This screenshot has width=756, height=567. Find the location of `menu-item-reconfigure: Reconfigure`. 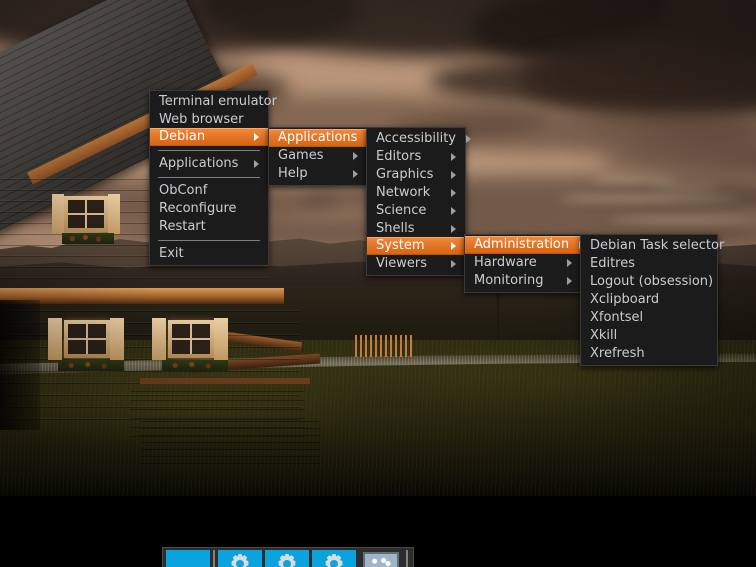

menu-item-reconfigure: Reconfigure is located at coordinates (209, 209).